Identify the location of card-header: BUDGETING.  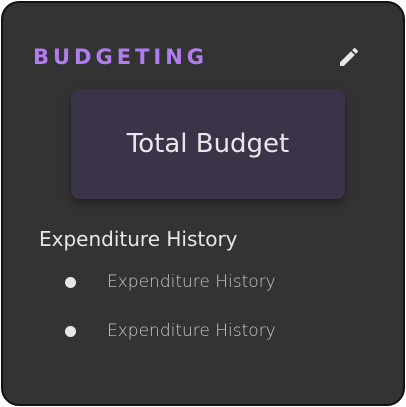
(198, 57).